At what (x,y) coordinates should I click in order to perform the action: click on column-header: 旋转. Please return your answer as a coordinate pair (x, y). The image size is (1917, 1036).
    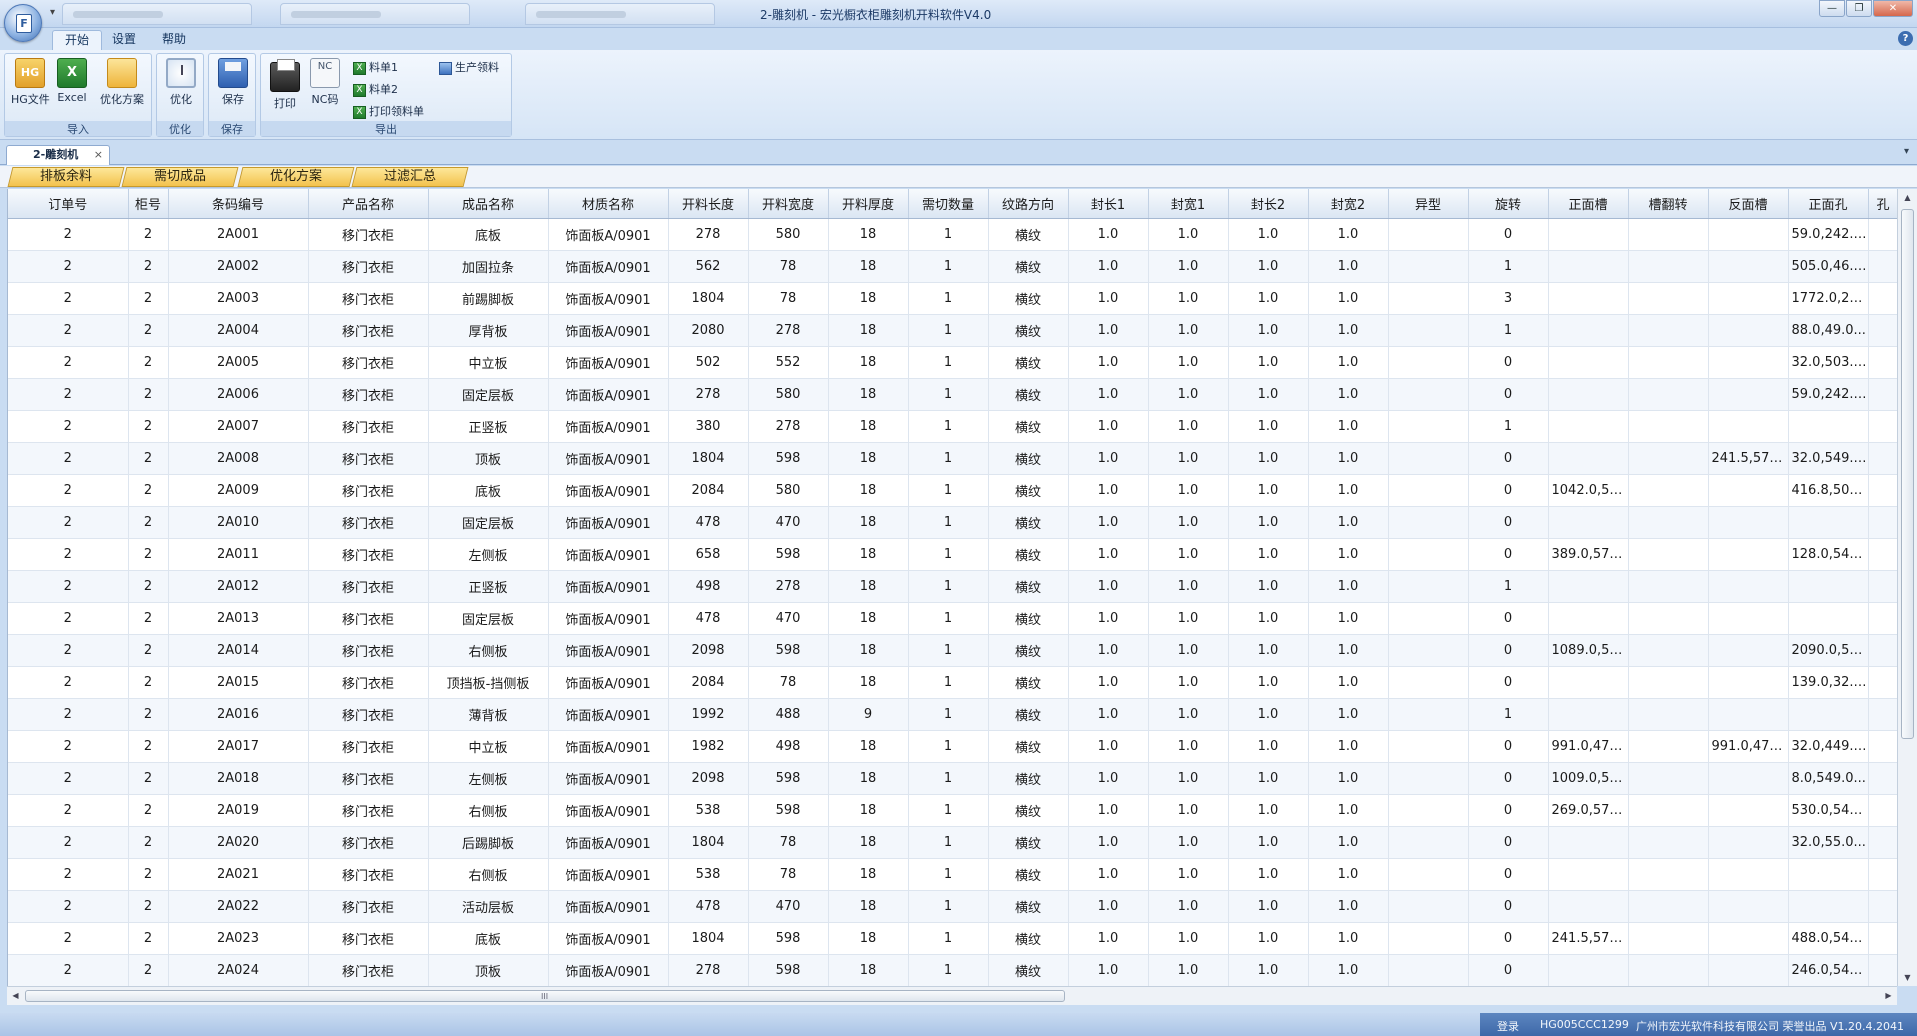
    Looking at the image, I should click on (1508, 204).